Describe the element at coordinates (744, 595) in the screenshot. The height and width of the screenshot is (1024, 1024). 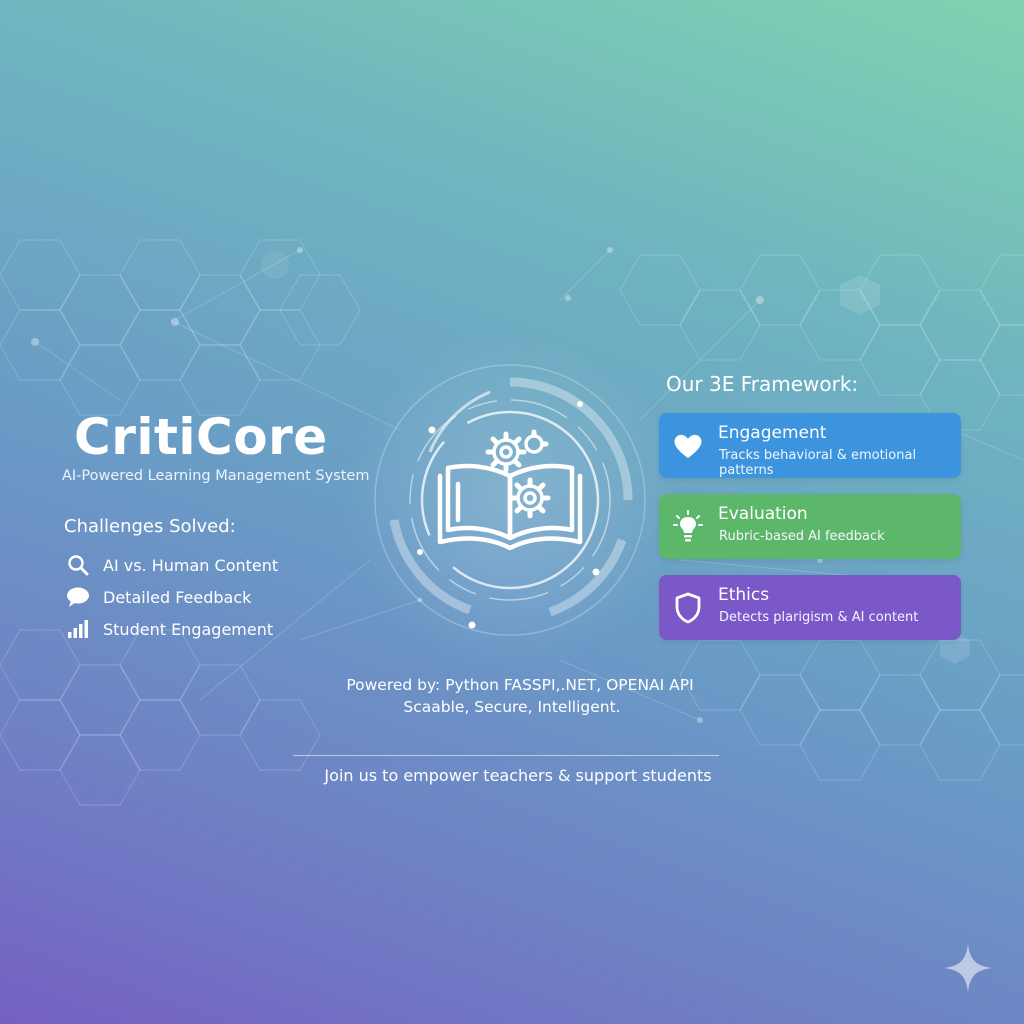
I see `framework-card-title: Ethics` at that location.